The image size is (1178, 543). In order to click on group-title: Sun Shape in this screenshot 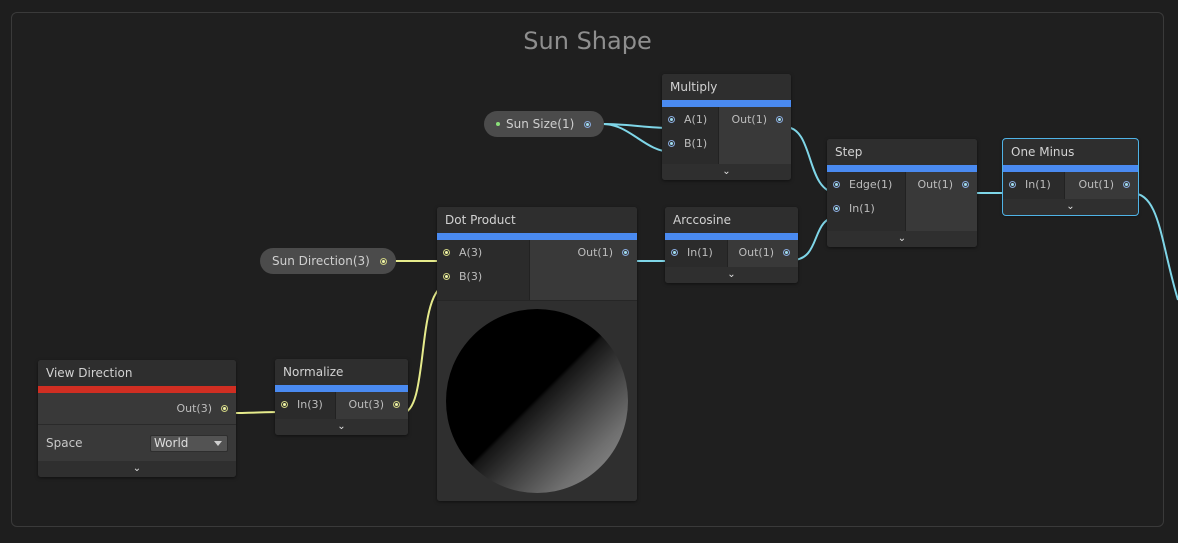, I will do `click(587, 41)`.